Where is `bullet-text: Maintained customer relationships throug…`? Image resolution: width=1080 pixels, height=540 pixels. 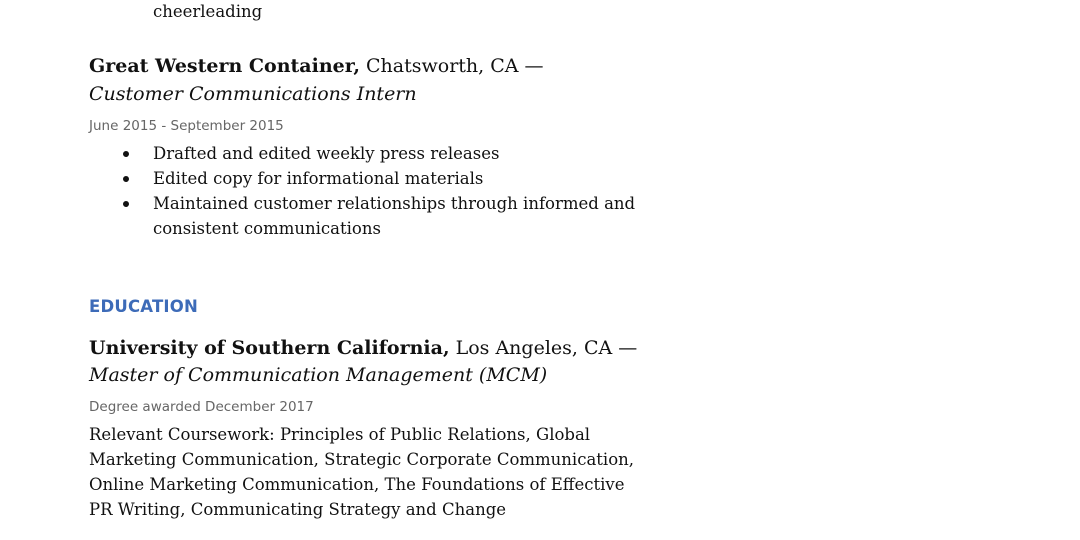 bullet-text: Maintained customer relationships throug… is located at coordinates (394, 203).